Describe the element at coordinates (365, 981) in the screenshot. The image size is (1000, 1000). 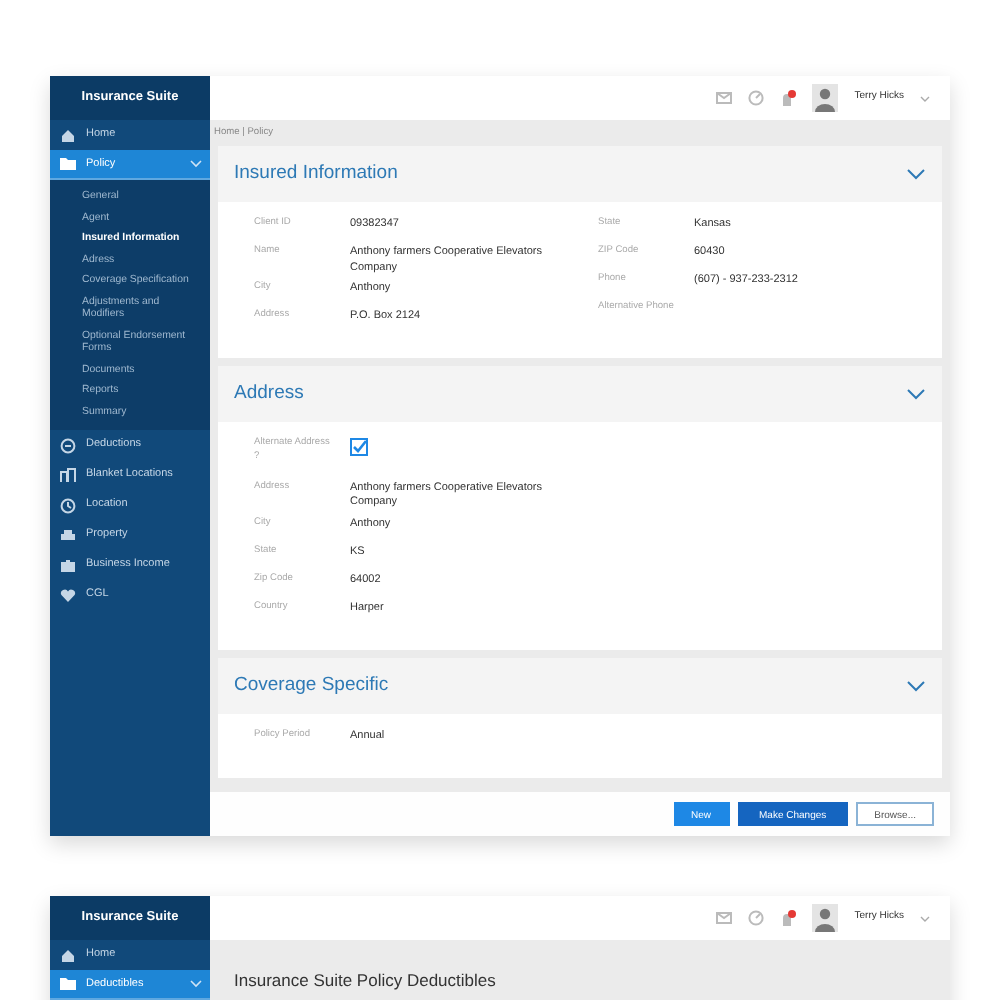
I see `page-title: Insurance Suite Policy Deductibles` at that location.